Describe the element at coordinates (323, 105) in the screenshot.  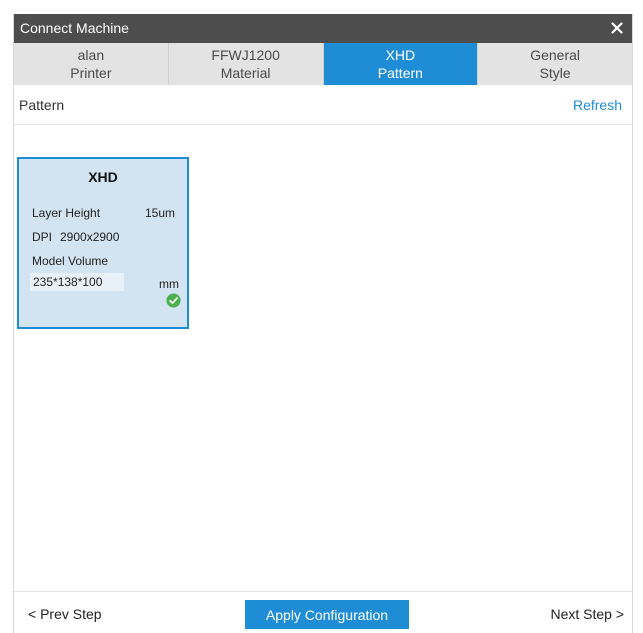
I see `section-header: Pattern Refresh` at that location.